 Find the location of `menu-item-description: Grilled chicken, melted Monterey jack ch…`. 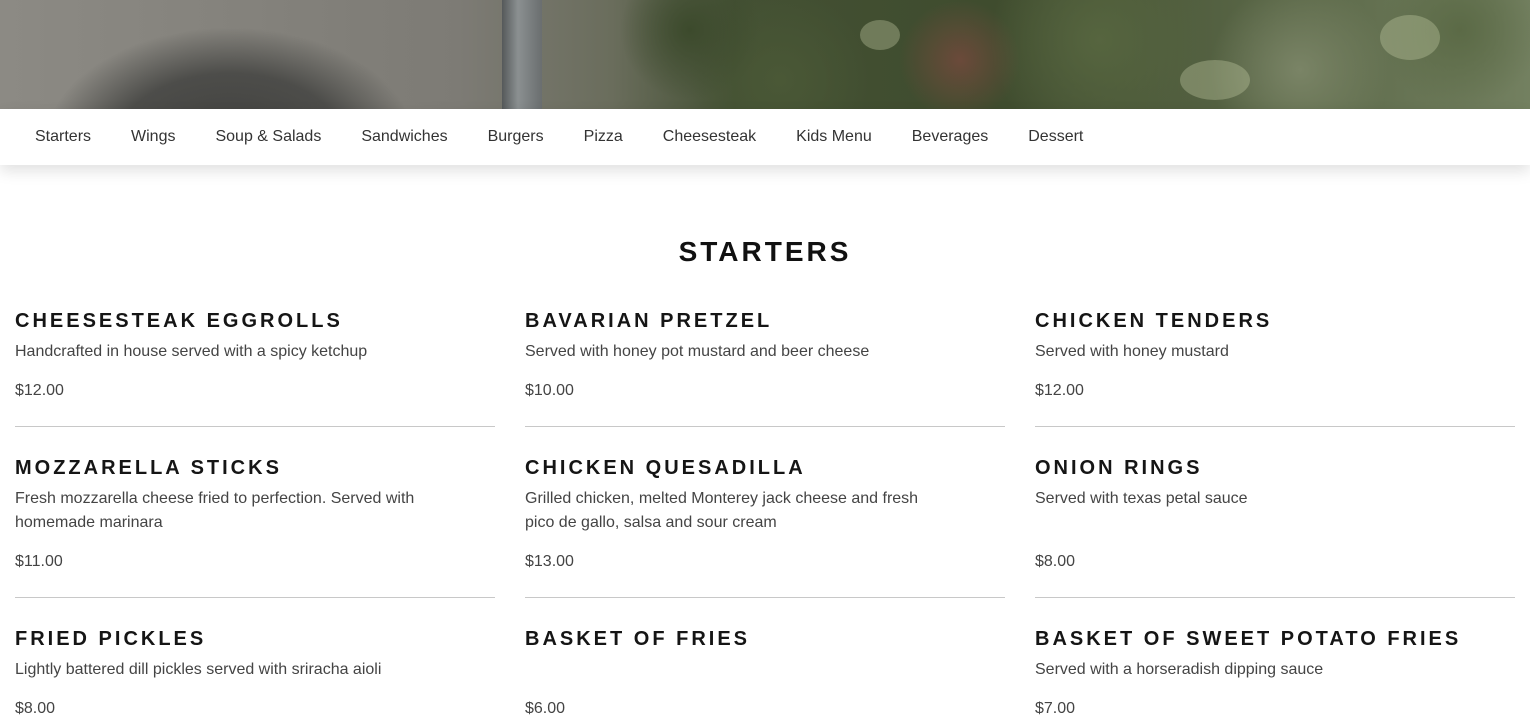

menu-item-description: Grilled chicken, melted Monterey jack ch… is located at coordinates (722, 510).